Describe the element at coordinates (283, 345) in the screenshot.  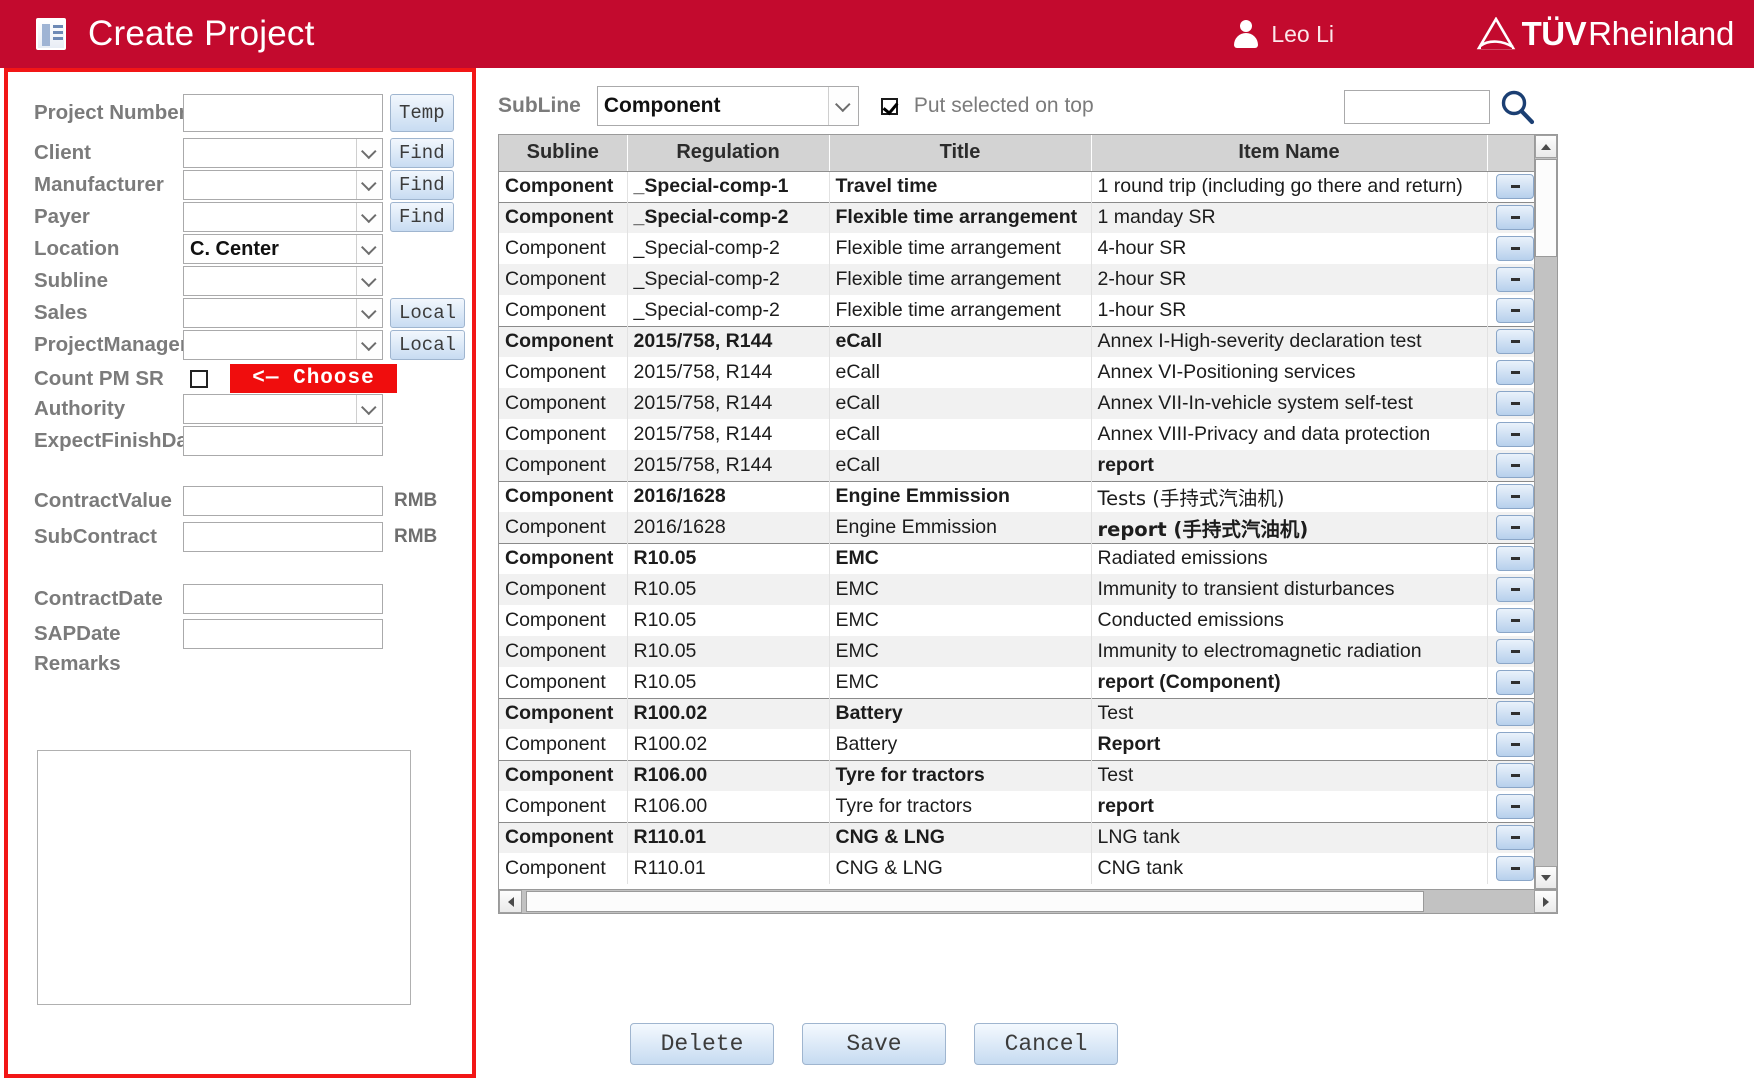
I see `project-manager-select` at that location.